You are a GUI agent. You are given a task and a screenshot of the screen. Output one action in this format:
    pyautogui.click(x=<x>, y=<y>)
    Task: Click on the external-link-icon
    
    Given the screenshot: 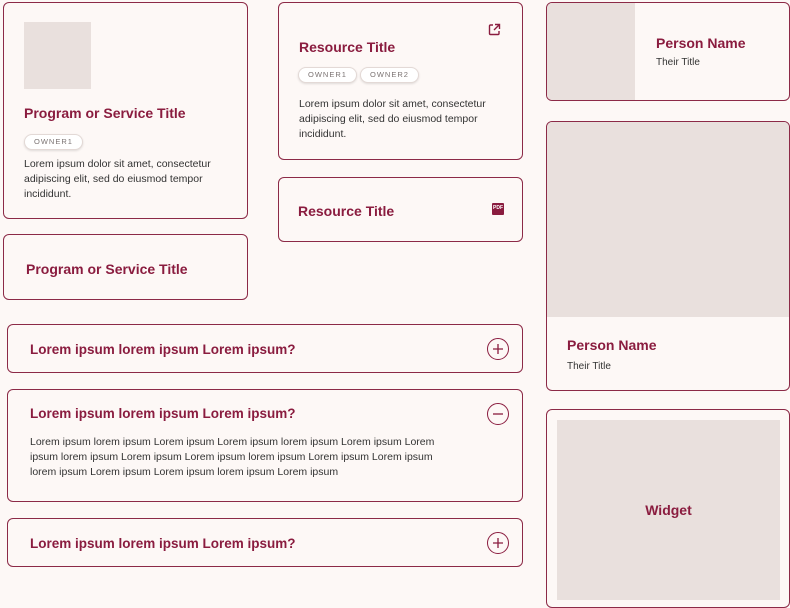 What is the action you would take?
    pyautogui.click(x=494, y=29)
    